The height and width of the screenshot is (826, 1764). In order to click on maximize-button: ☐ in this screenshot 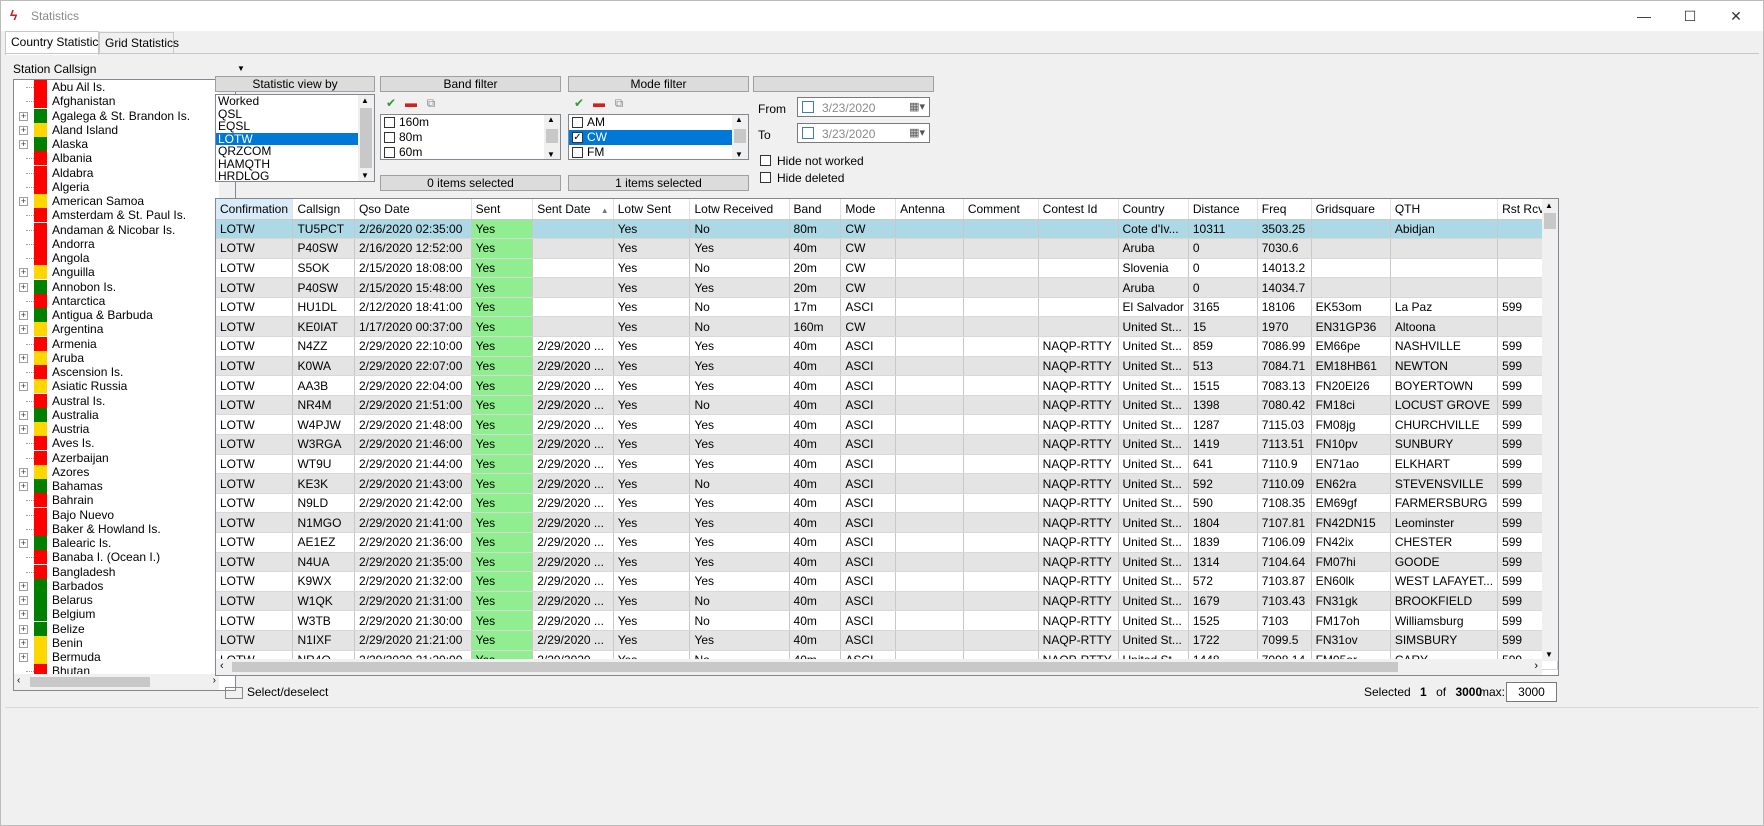, I will do `click(1690, 16)`.